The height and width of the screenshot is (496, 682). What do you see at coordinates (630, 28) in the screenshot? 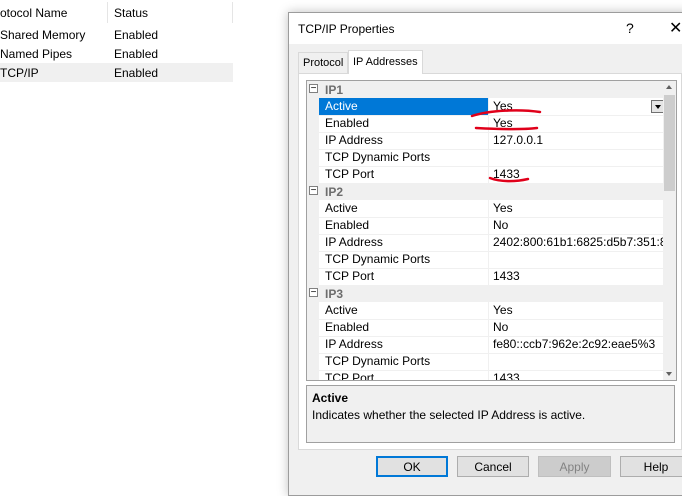
I see `help-icon: ?` at bounding box center [630, 28].